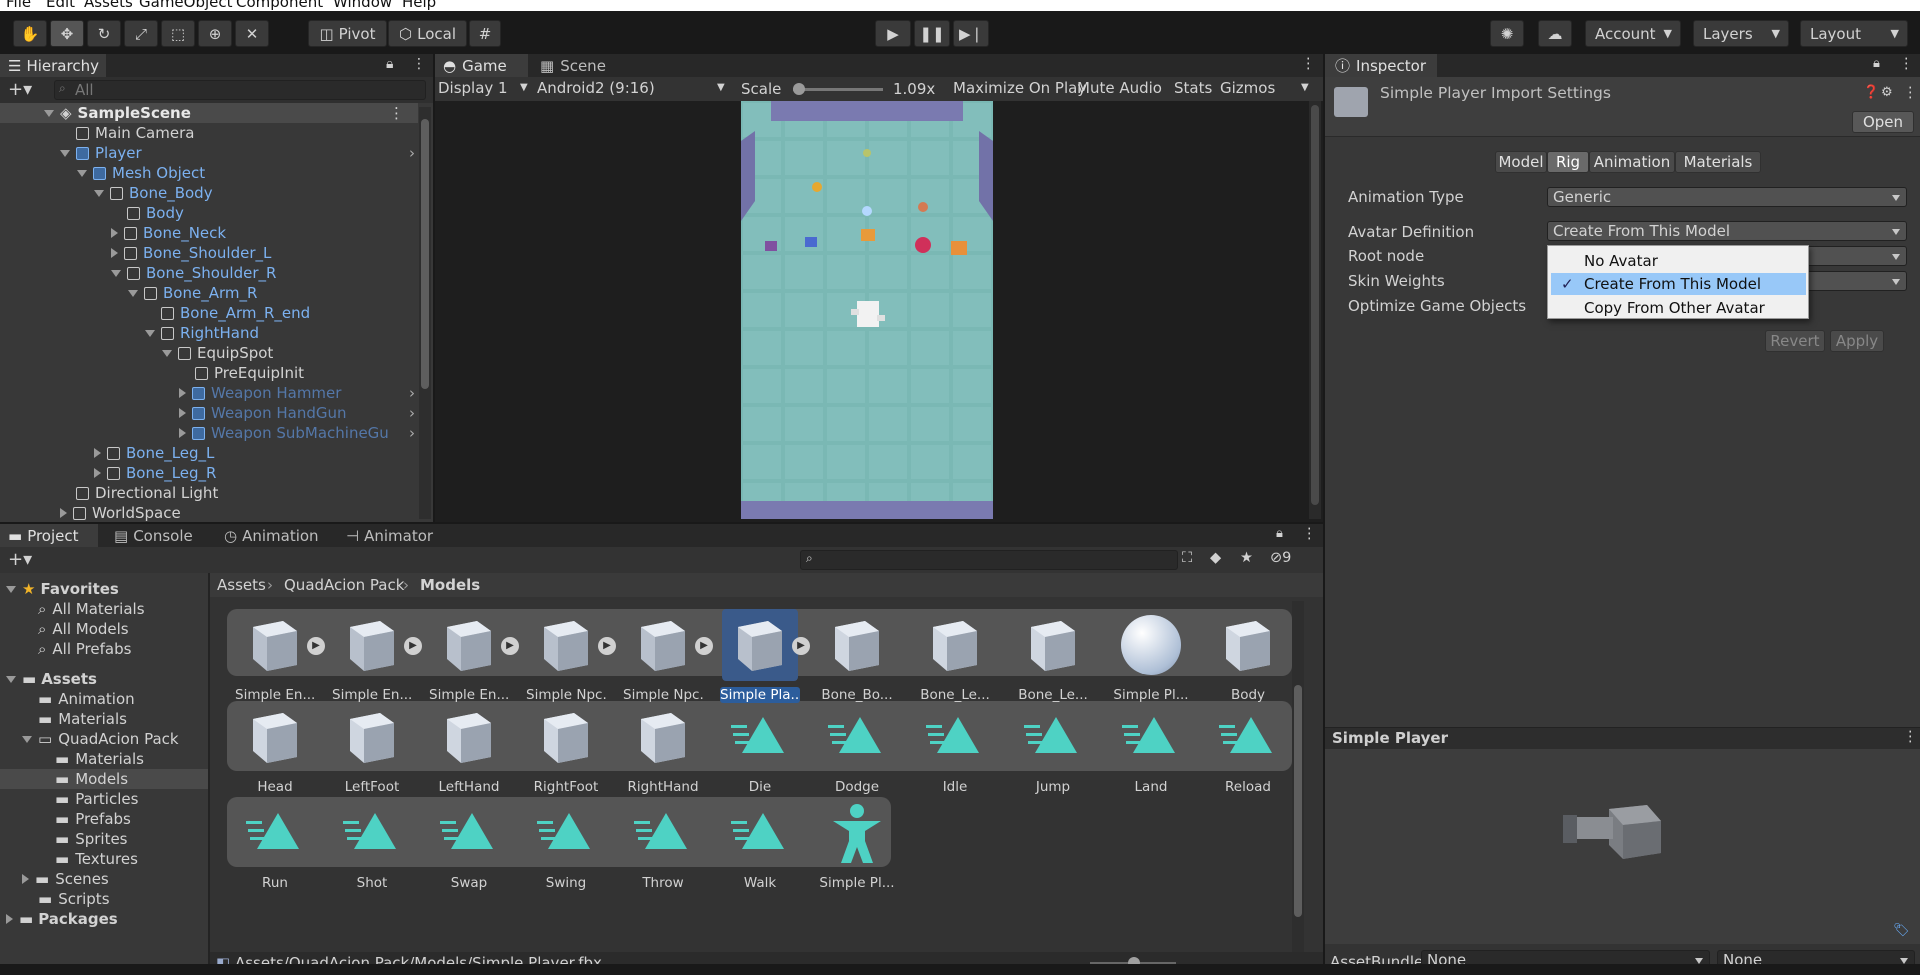  I want to click on hierarchy-item: Directional Light, so click(147, 493).